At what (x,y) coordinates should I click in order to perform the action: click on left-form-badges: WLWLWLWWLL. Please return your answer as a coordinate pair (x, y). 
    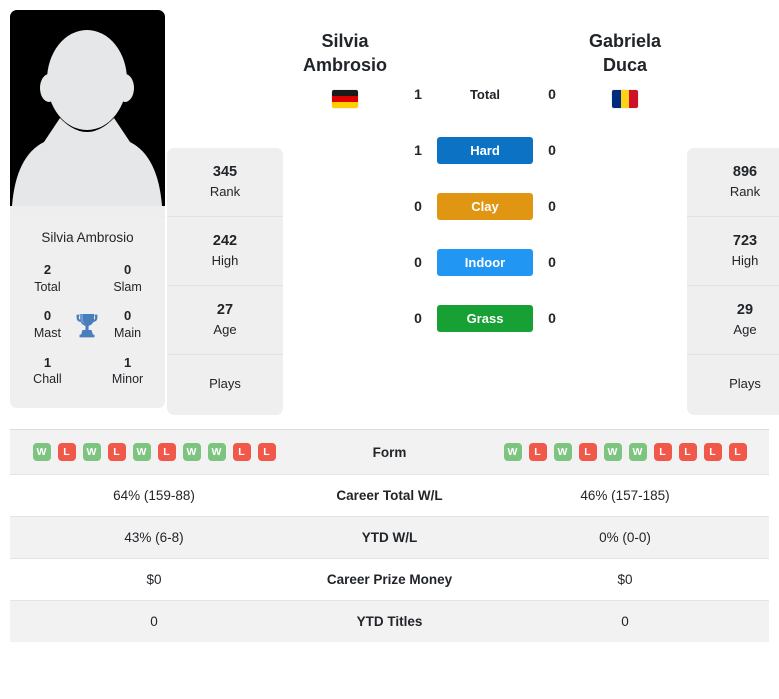
    Looking at the image, I should click on (154, 452).